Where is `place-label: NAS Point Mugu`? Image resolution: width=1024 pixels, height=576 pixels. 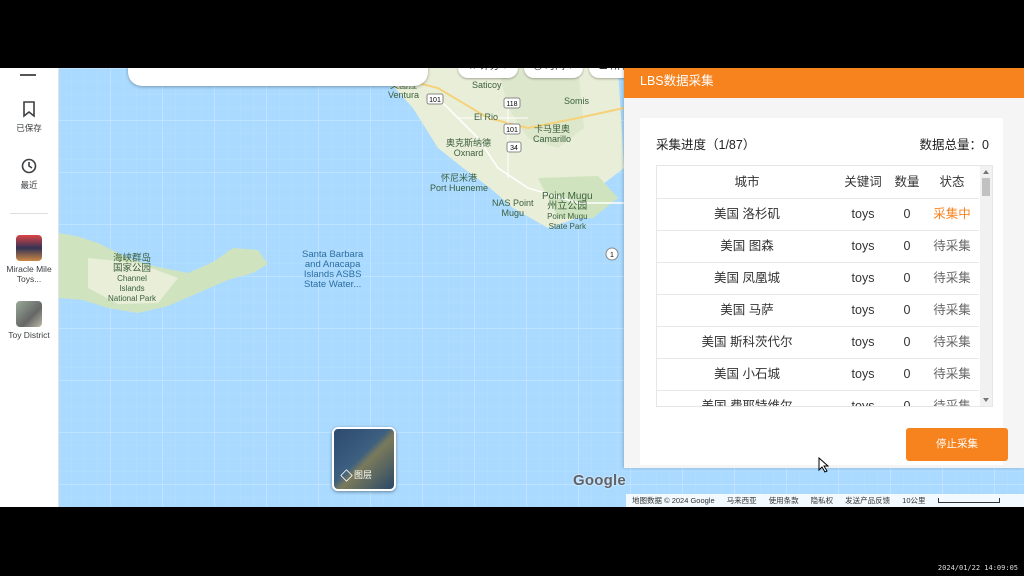 place-label: NAS Point Mugu is located at coordinates (513, 208).